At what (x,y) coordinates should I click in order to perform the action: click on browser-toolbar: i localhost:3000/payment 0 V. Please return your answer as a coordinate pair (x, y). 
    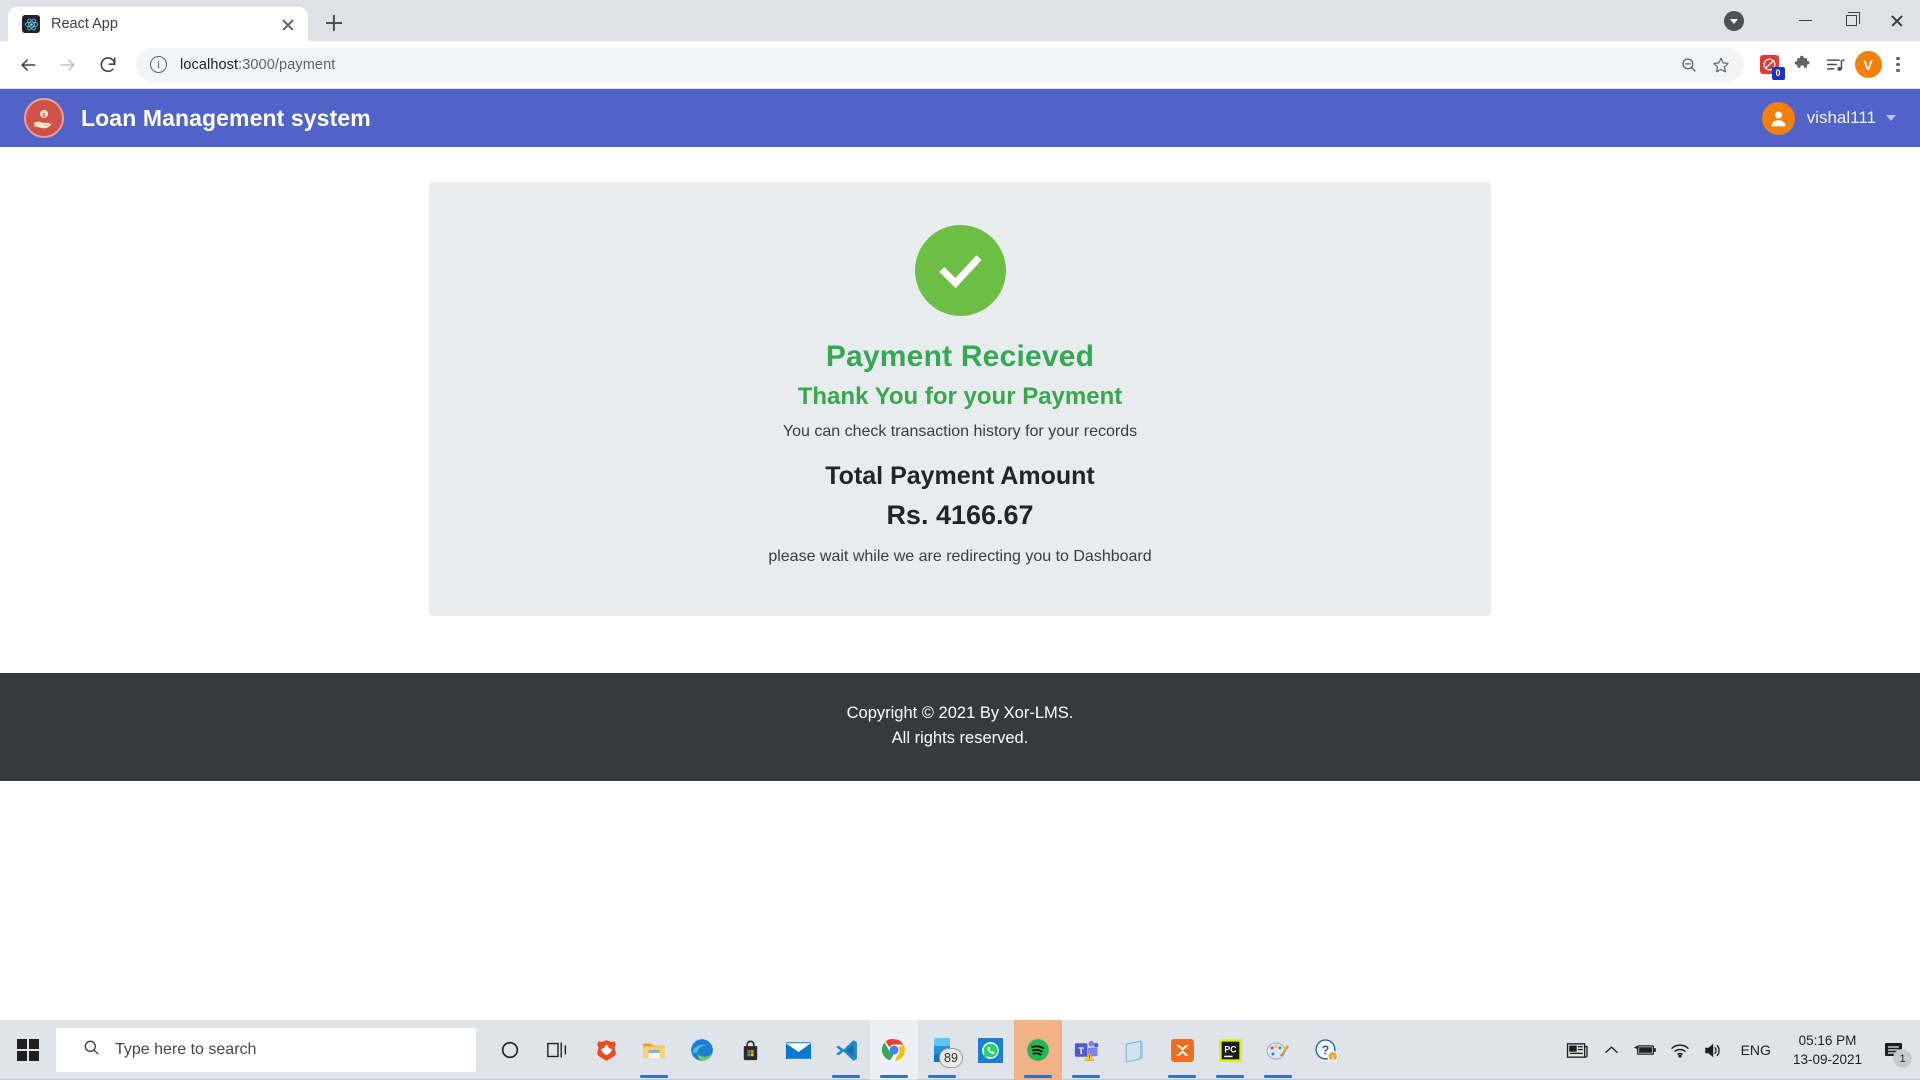
    Looking at the image, I should click on (960, 65).